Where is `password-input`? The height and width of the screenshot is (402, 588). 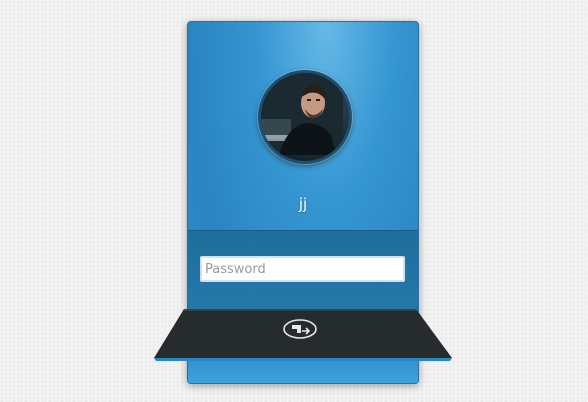 password-input is located at coordinates (302, 269).